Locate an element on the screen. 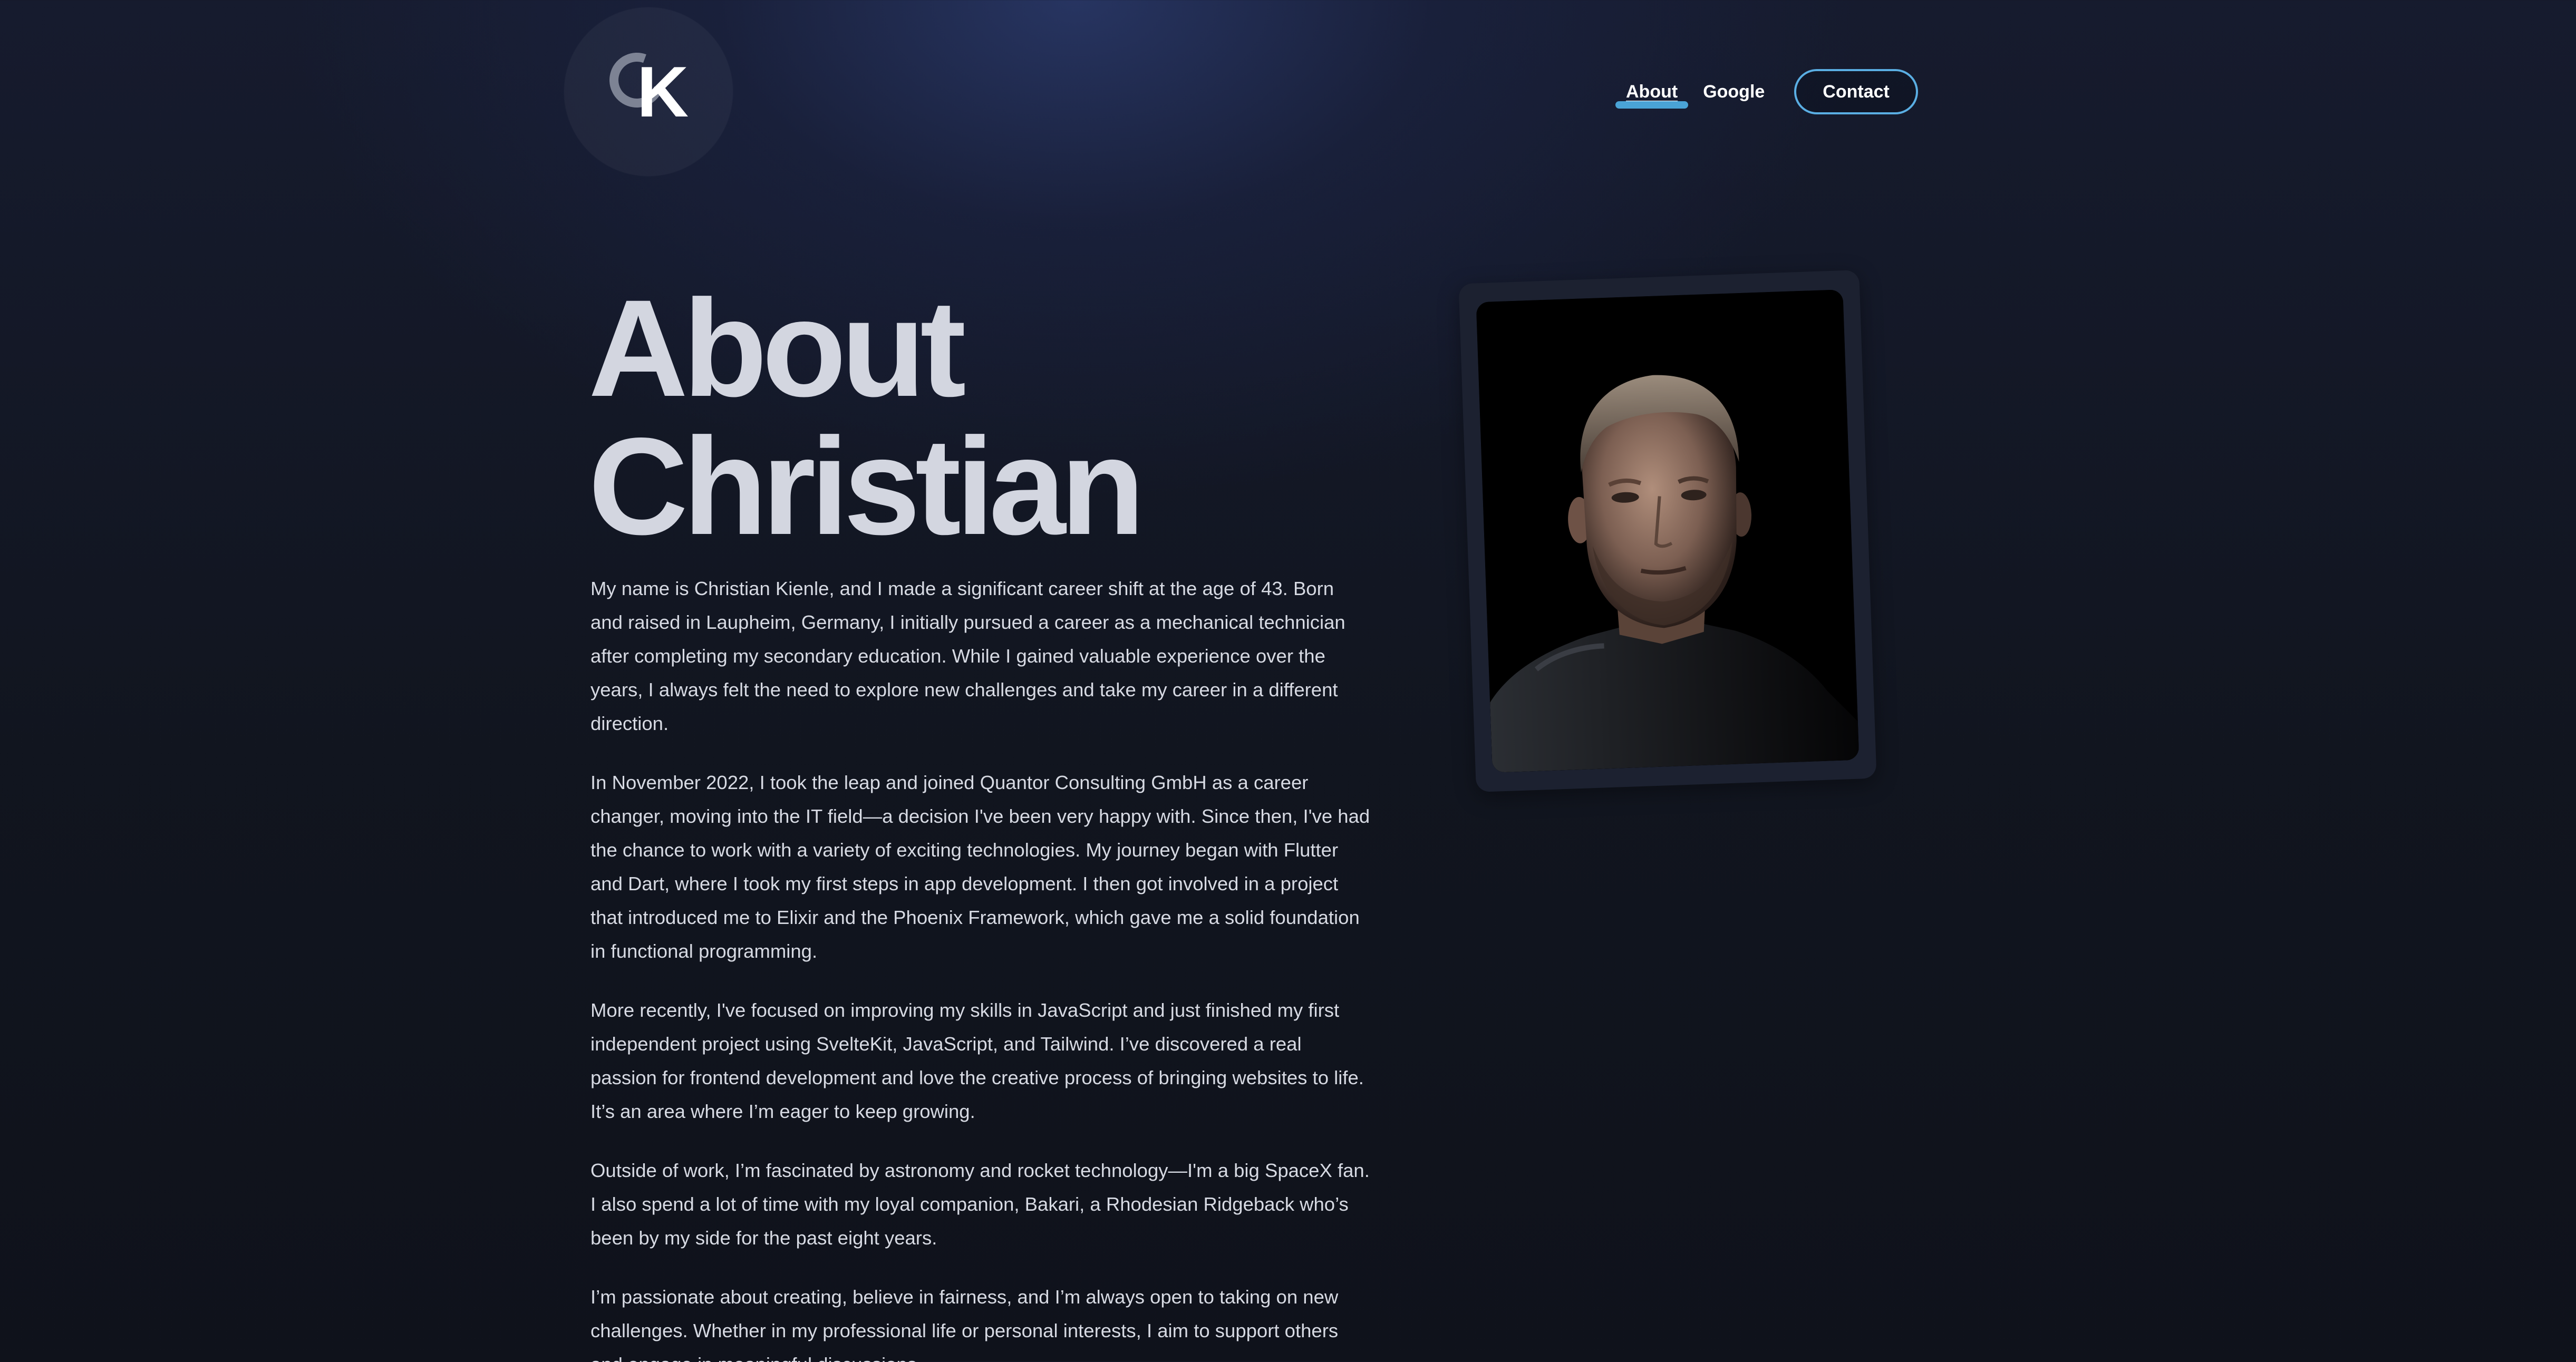 This screenshot has height=1362, width=2576. contact-button: Contact is located at coordinates (1856, 91).